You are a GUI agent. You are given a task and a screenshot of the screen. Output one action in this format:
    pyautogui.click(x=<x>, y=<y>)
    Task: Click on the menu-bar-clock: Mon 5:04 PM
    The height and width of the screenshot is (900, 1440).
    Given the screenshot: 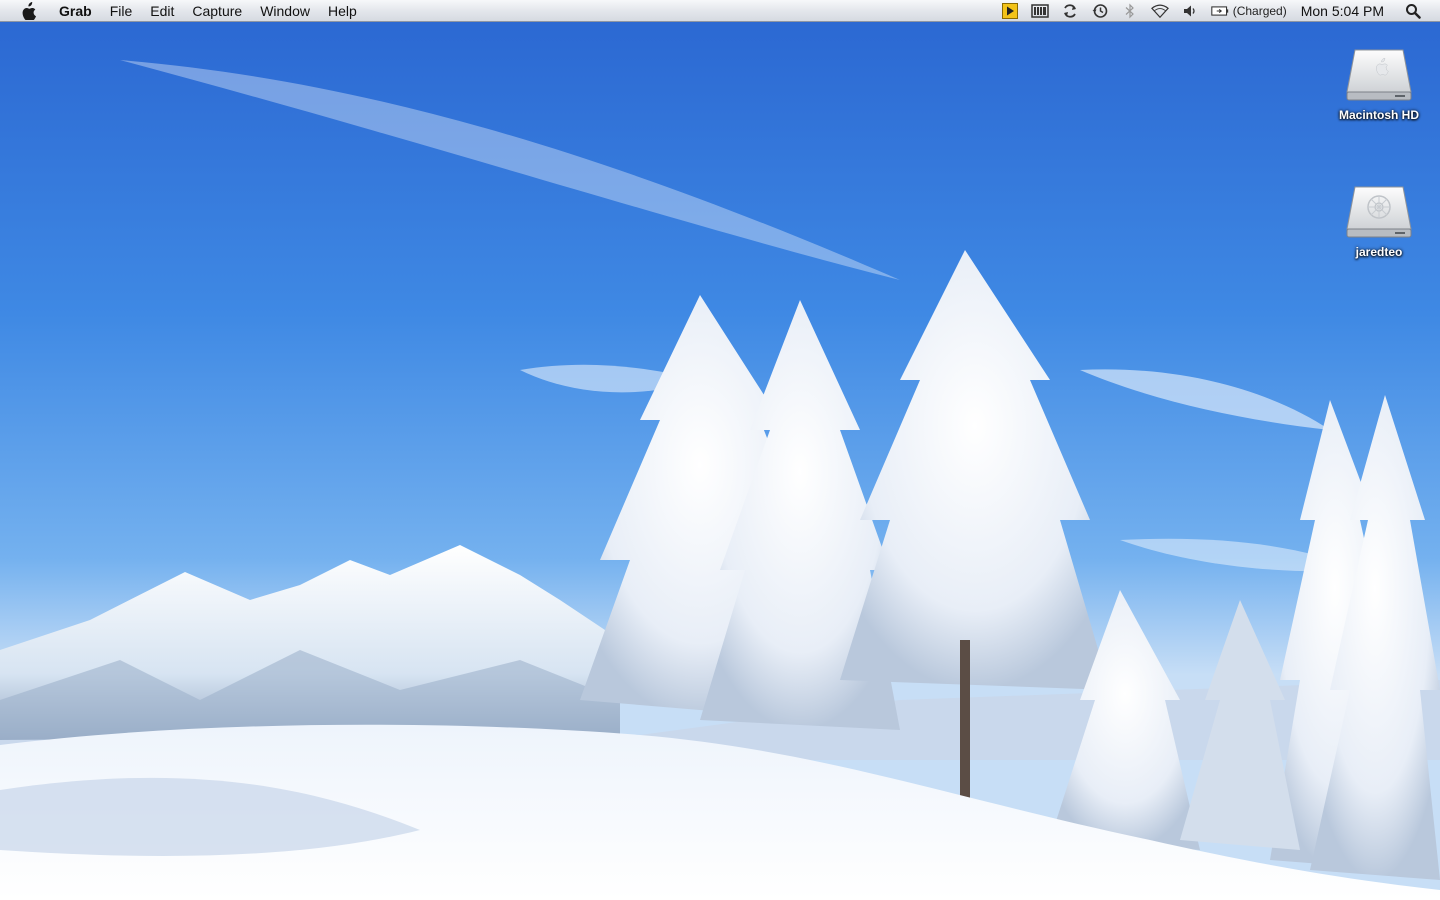 What is the action you would take?
    pyautogui.click(x=1342, y=11)
    